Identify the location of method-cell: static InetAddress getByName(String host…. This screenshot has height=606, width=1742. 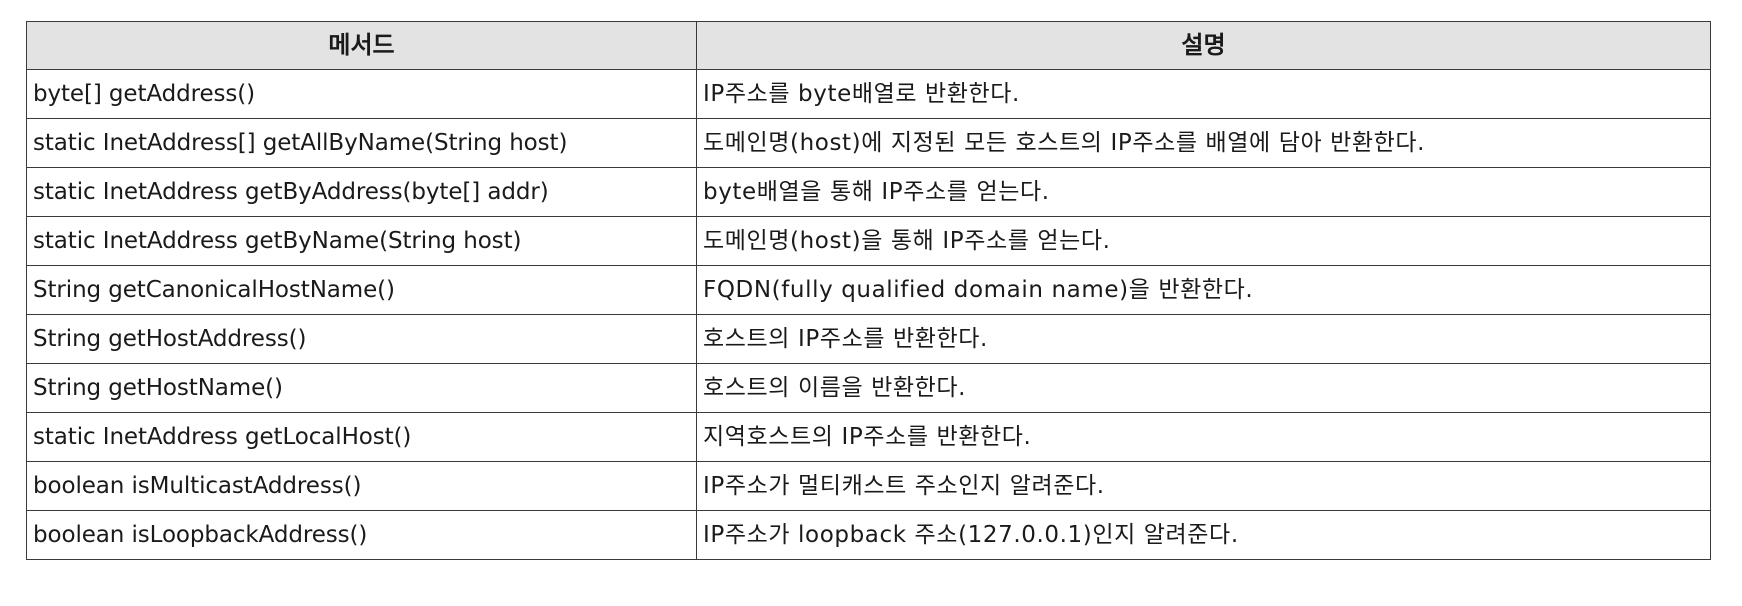
(361, 241).